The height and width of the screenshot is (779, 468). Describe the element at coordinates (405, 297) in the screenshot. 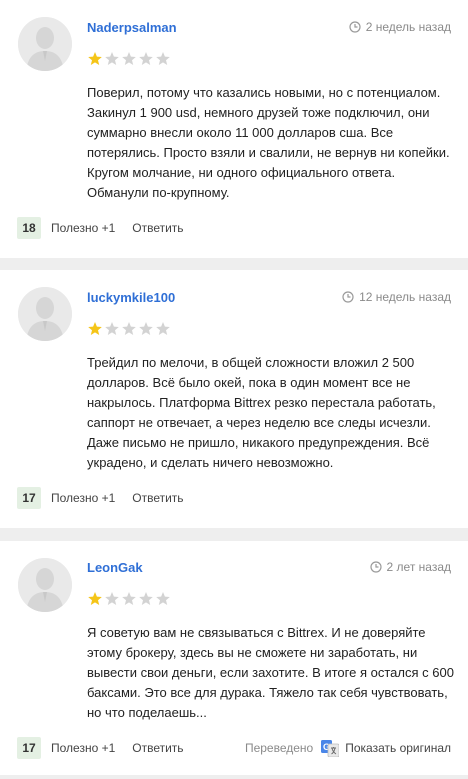

I see `review-time-label: 12 недель назад` at that location.